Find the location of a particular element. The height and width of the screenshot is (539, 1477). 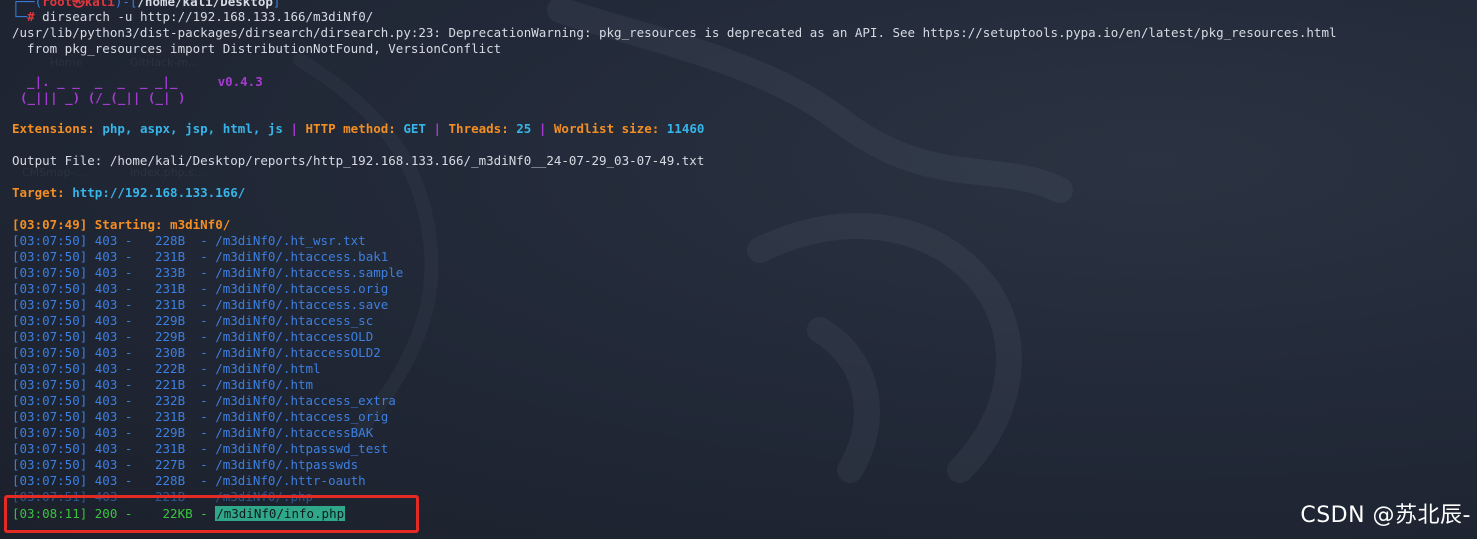

threads-label: Threads: is located at coordinates (482, 128).